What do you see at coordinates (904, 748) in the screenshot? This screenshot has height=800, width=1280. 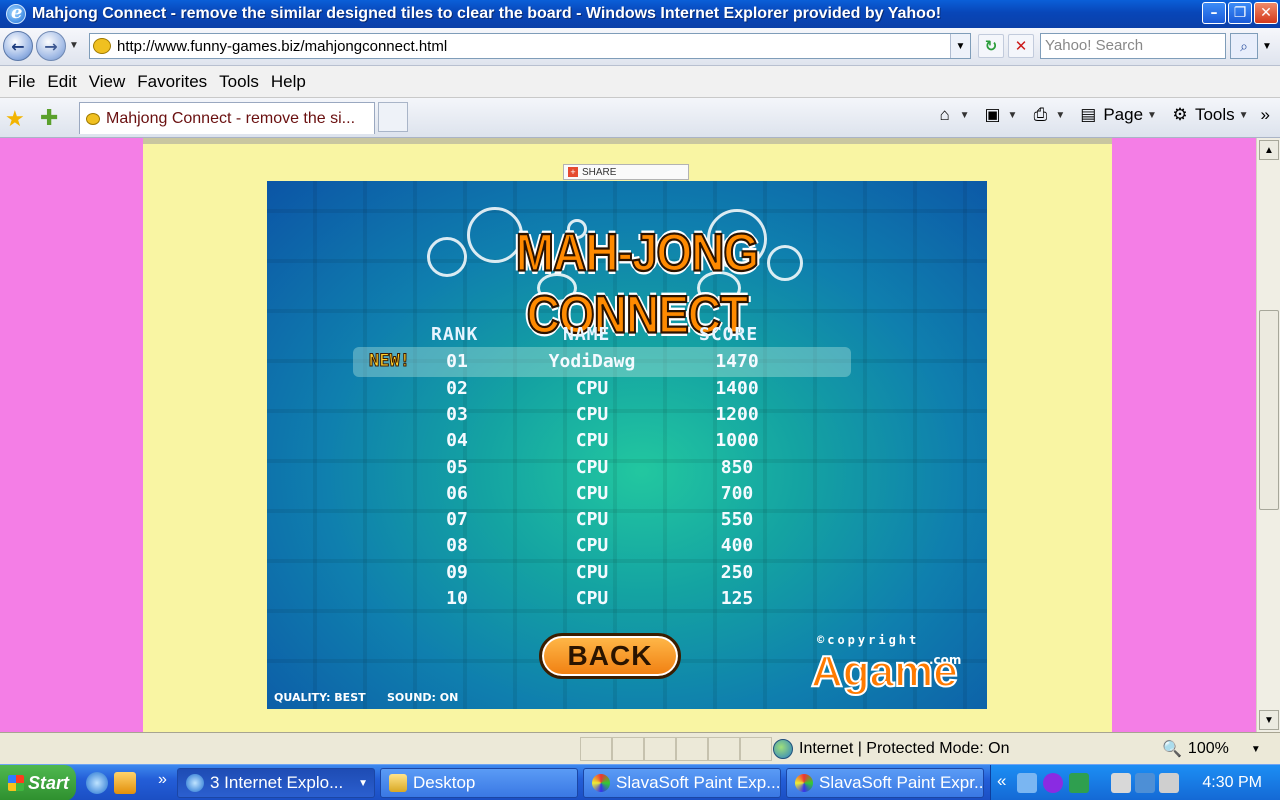 I see `zone-label: Internet | Protected Mode: On` at bounding box center [904, 748].